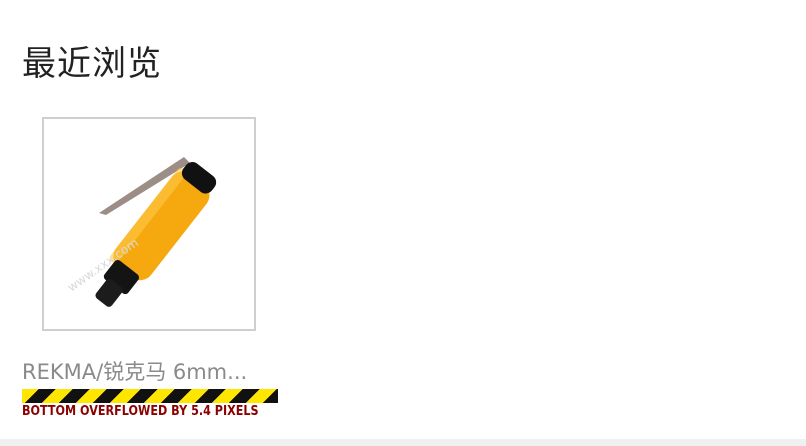 This screenshot has width=806, height=446. What do you see at coordinates (403, 442) in the screenshot?
I see `bottom-divider` at bounding box center [403, 442].